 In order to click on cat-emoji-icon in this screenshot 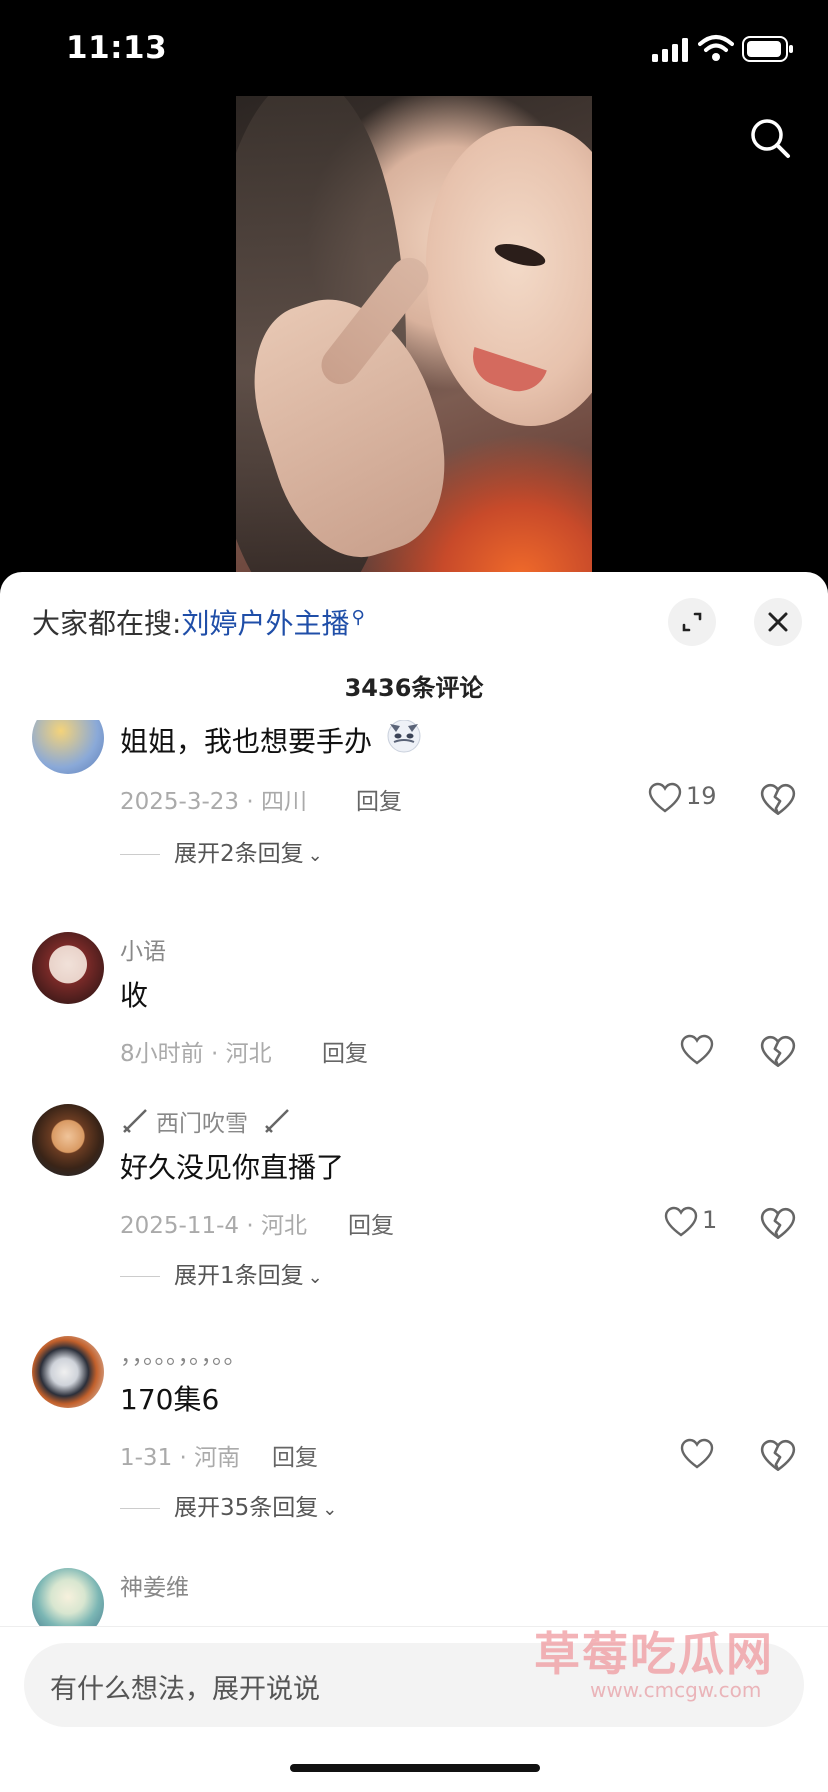, I will do `click(404, 736)`.